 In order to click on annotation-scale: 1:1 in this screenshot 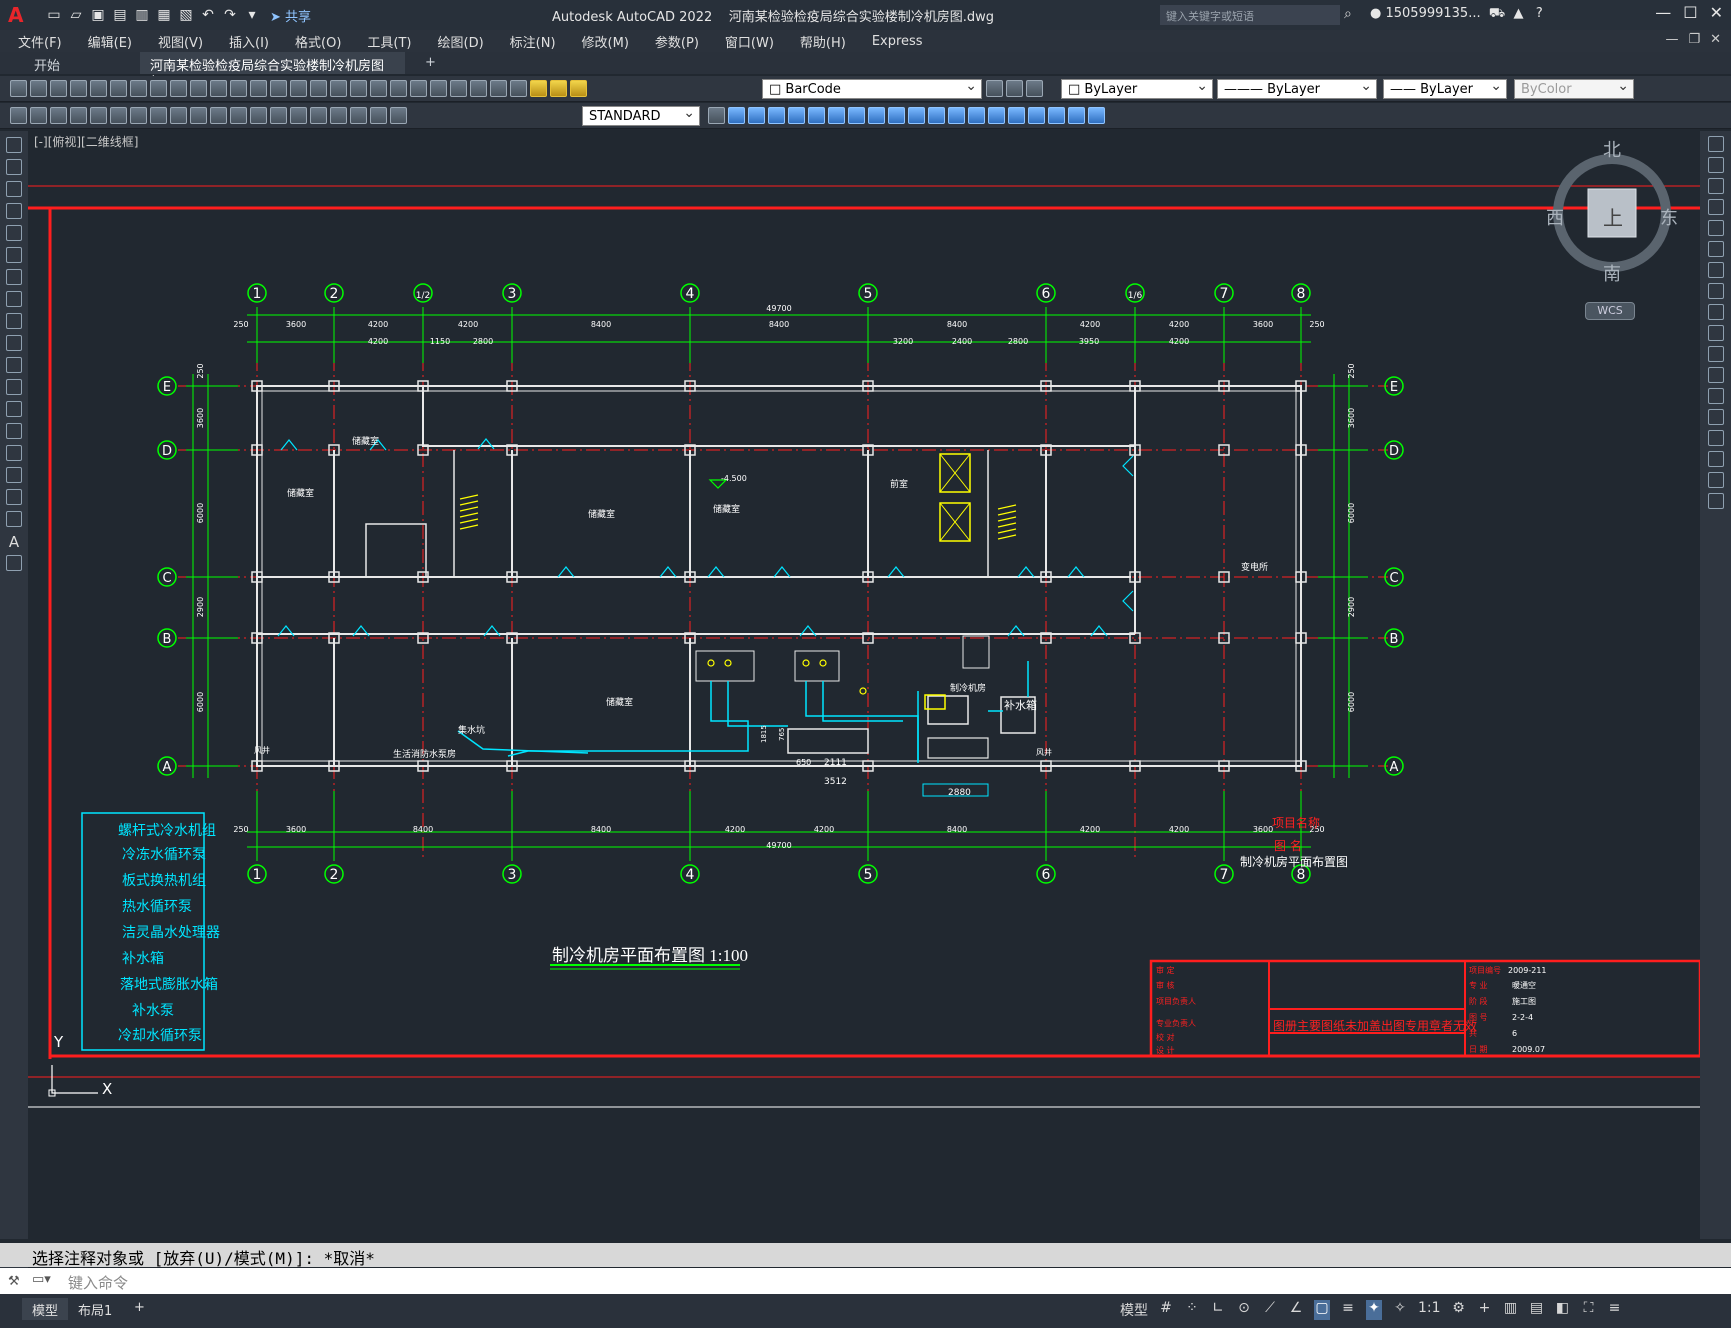, I will do `click(1429, 1310)`.